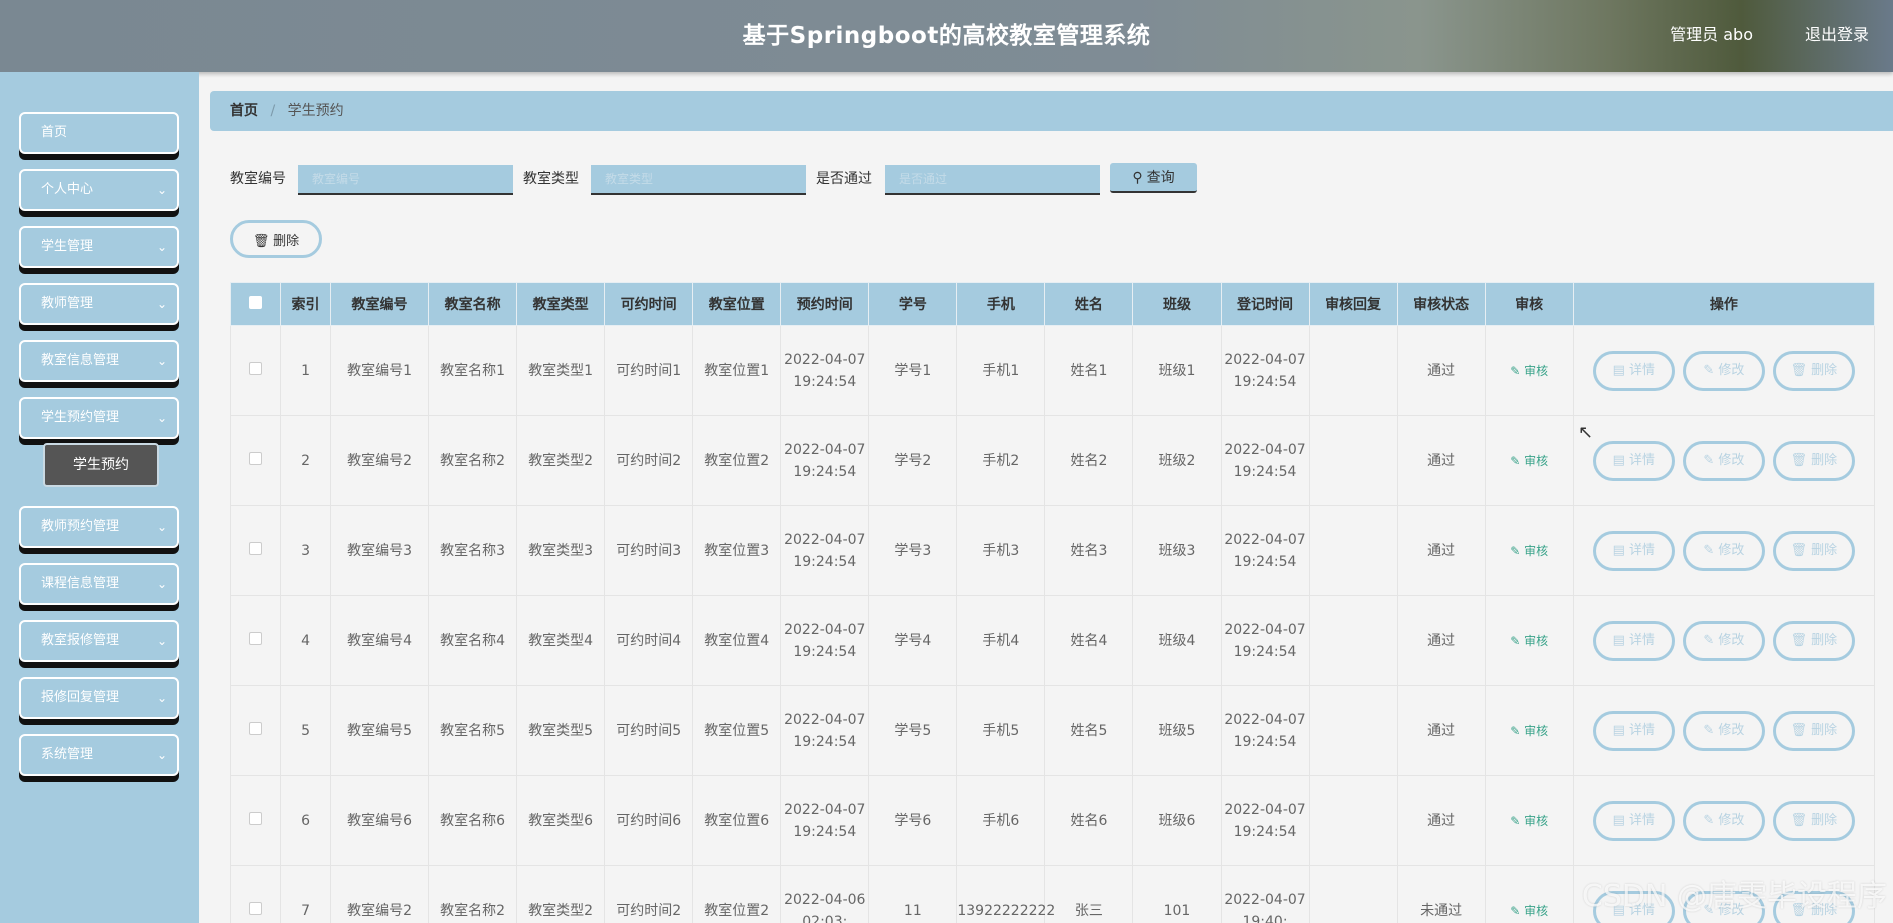 Image resolution: width=1893 pixels, height=923 pixels. I want to click on cell-operations: ▤ 详情 ✎ 修改 🗑 删除, so click(1723, 550).